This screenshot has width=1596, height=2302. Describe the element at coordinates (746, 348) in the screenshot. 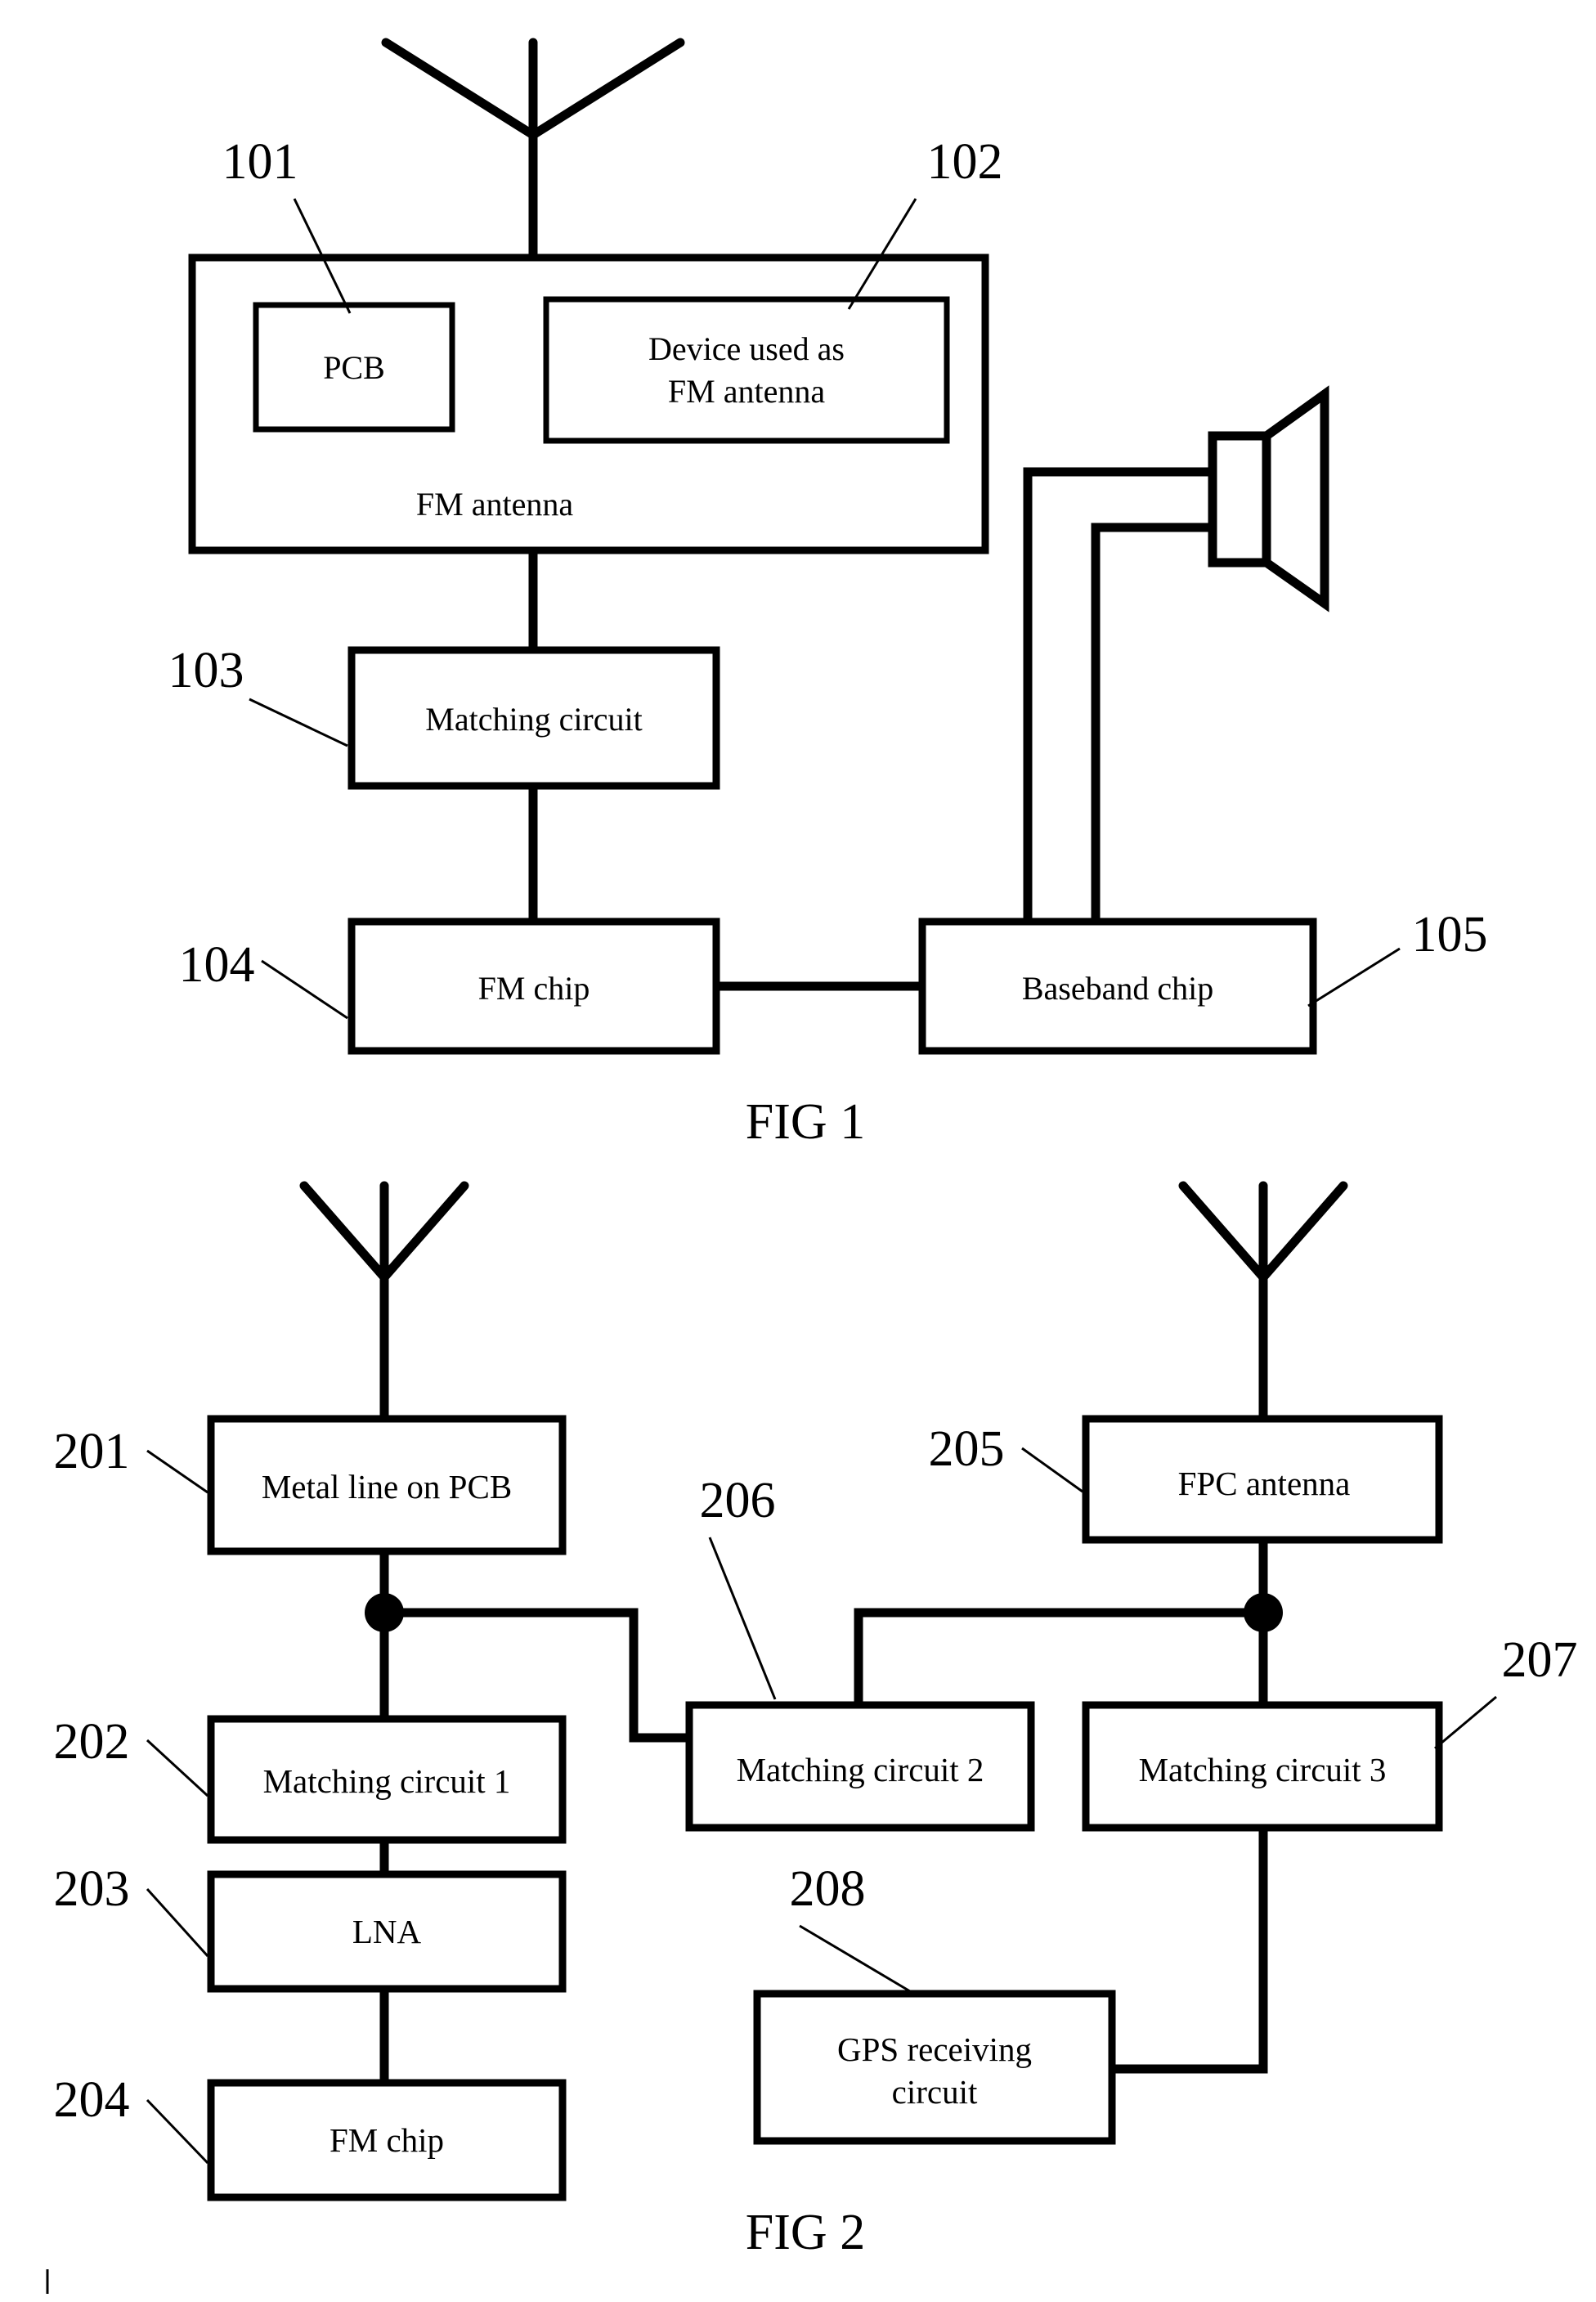

I see `device-label-line1: Device used as` at that location.